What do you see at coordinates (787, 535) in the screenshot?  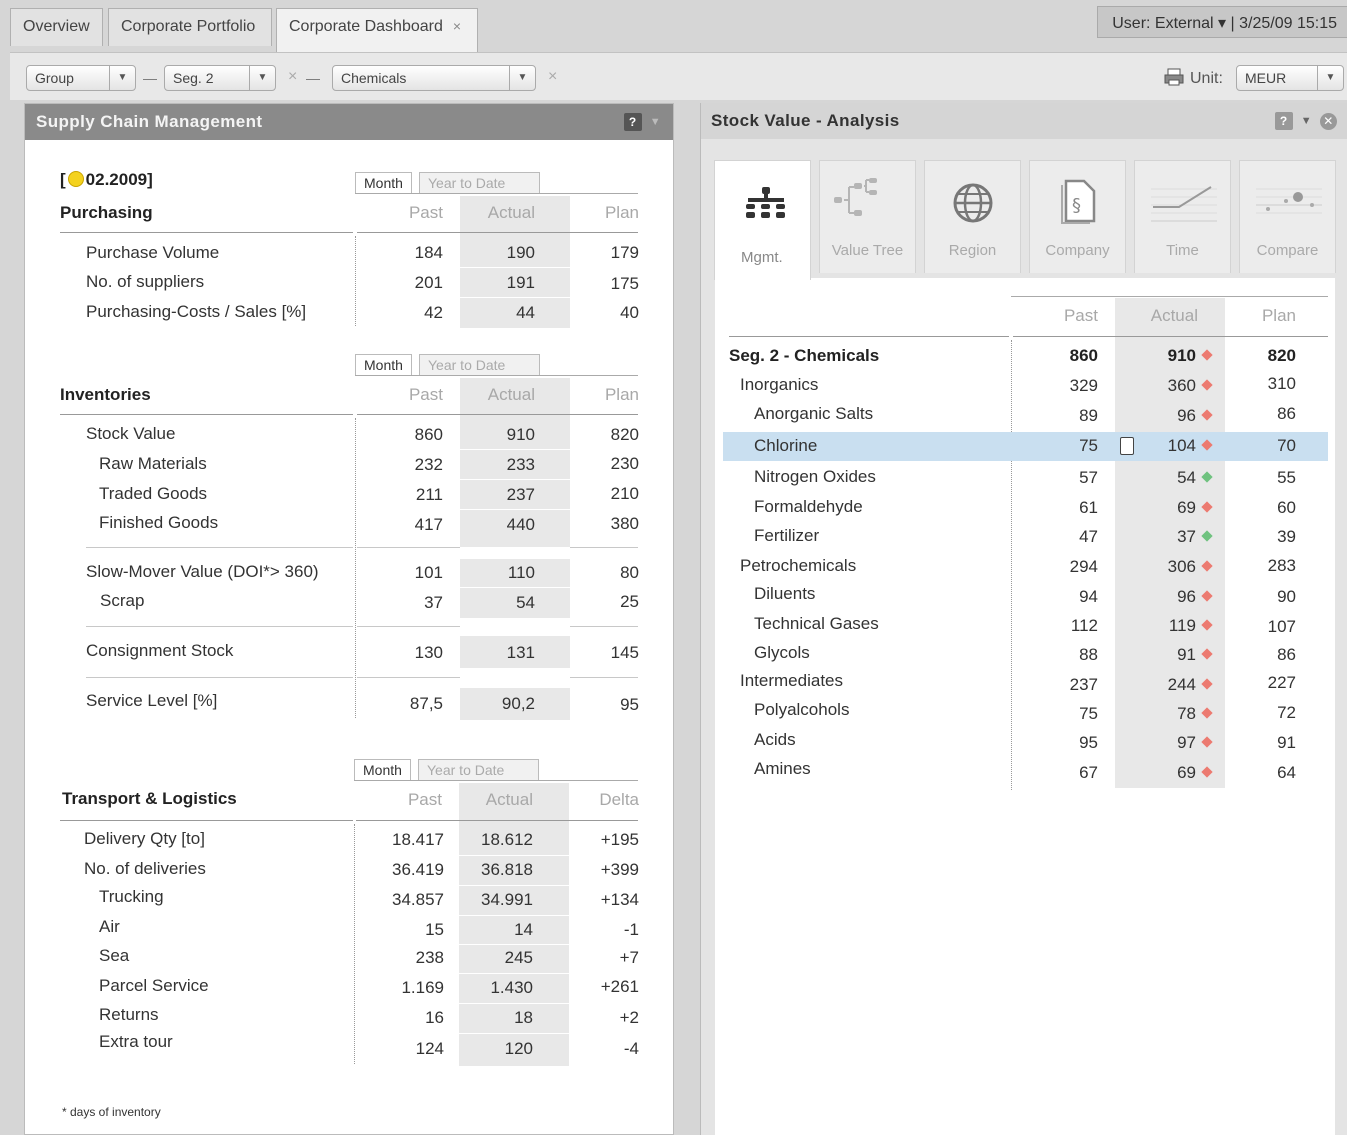 I see `row-label: Fertilizer` at bounding box center [787, 535].